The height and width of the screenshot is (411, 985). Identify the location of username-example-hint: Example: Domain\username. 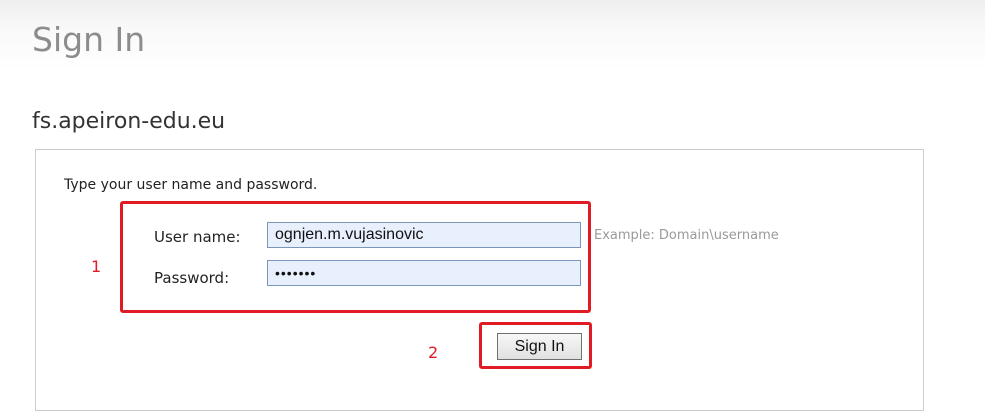
(686, 235).